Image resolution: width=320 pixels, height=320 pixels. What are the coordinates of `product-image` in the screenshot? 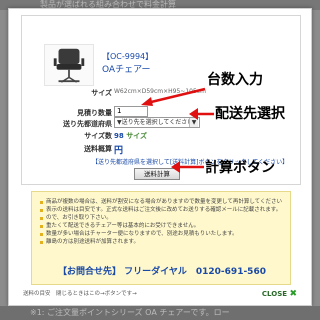 It's located at (69, 65).